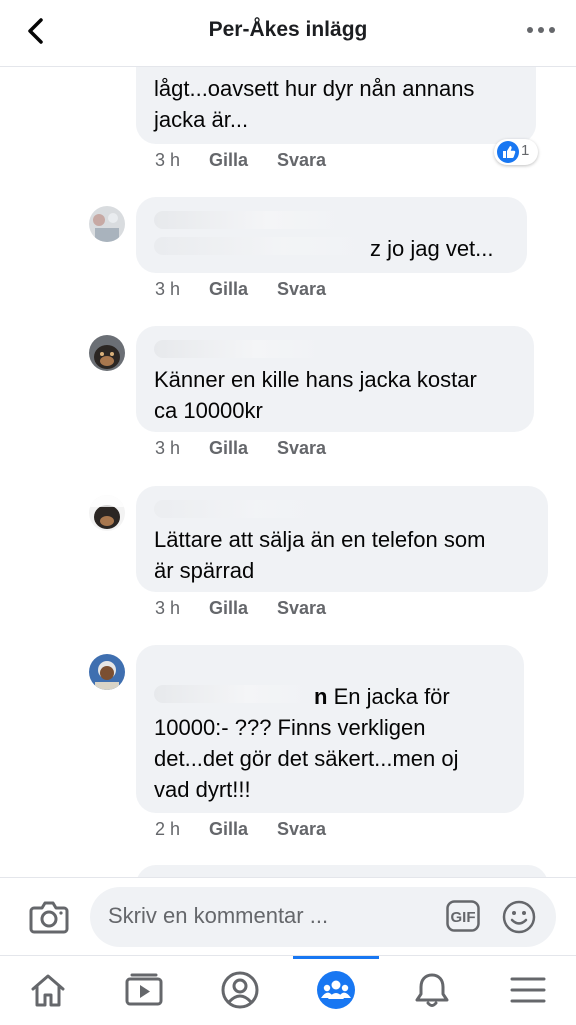  I want to click on reaction-summary: 1, so click(516, 152).